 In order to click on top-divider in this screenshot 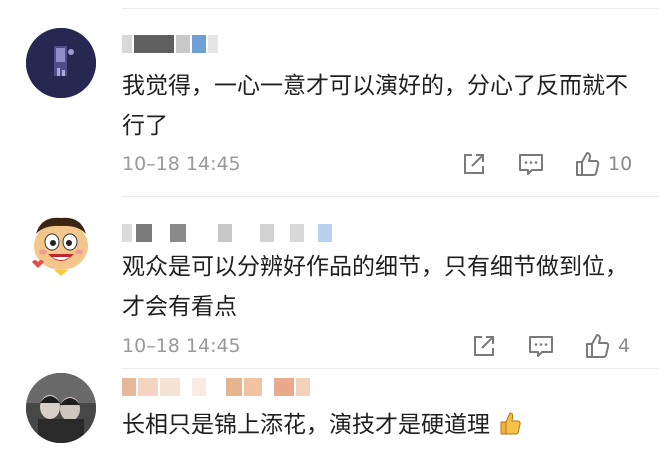, I will do `click(390, 8)`.